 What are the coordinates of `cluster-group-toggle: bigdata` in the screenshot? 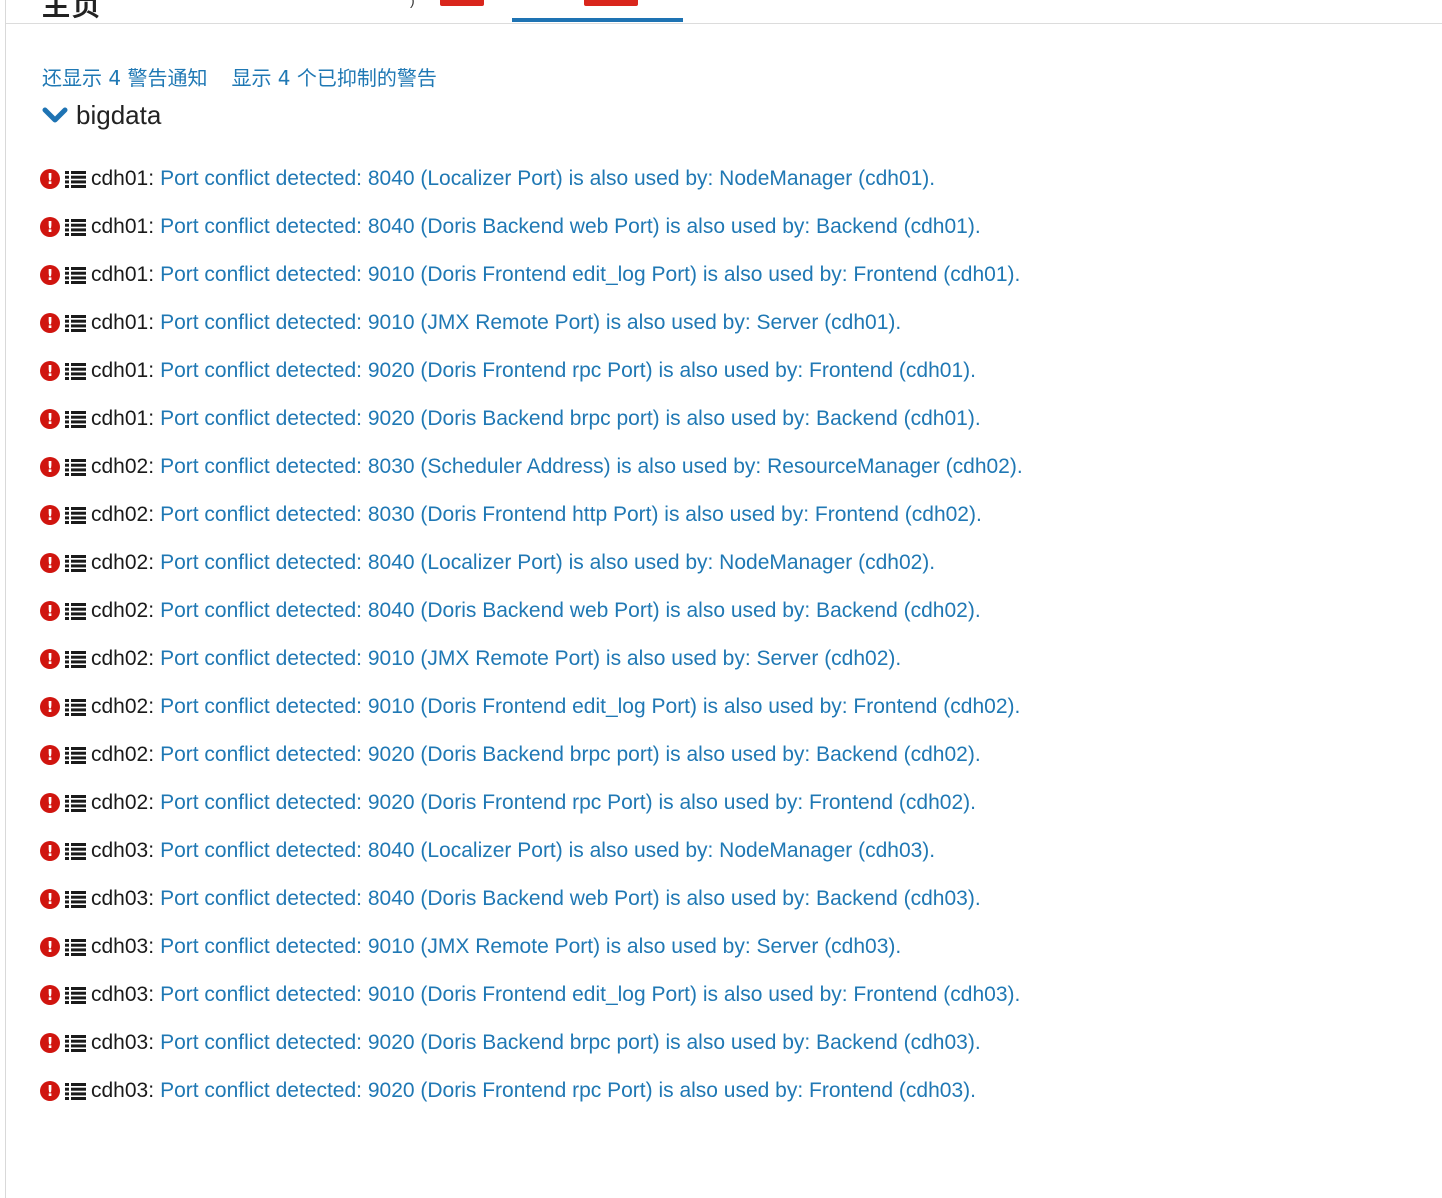 It's located at (101, 115).